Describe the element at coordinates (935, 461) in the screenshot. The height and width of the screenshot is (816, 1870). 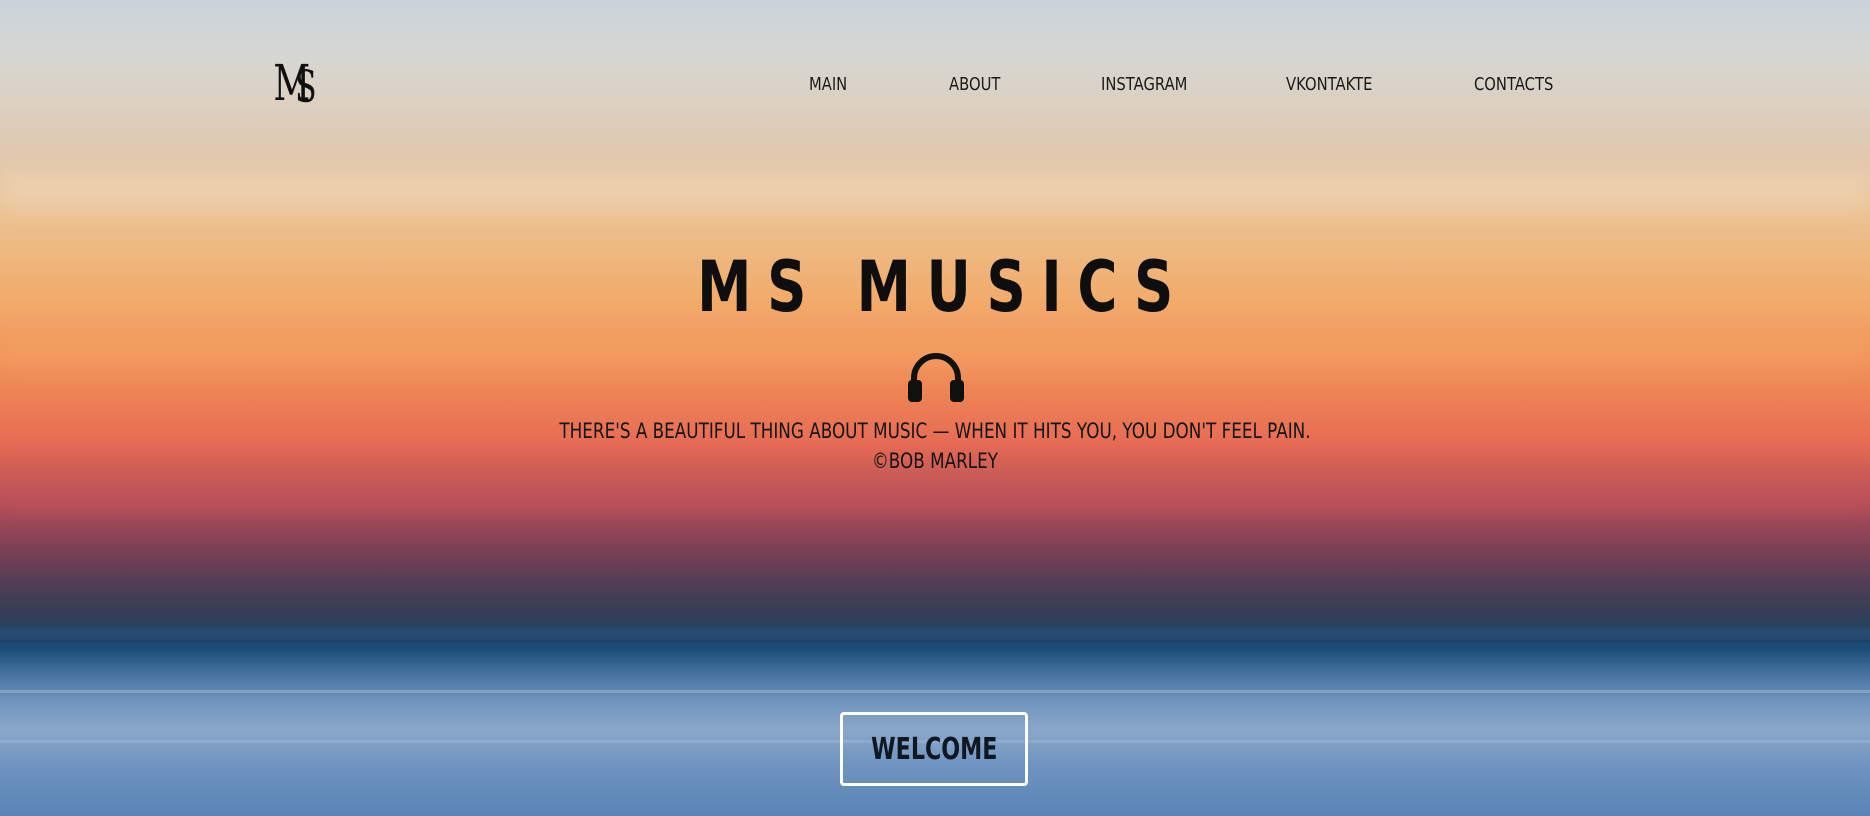
I see `quote-author: ©BOB MARLEY` at that location.